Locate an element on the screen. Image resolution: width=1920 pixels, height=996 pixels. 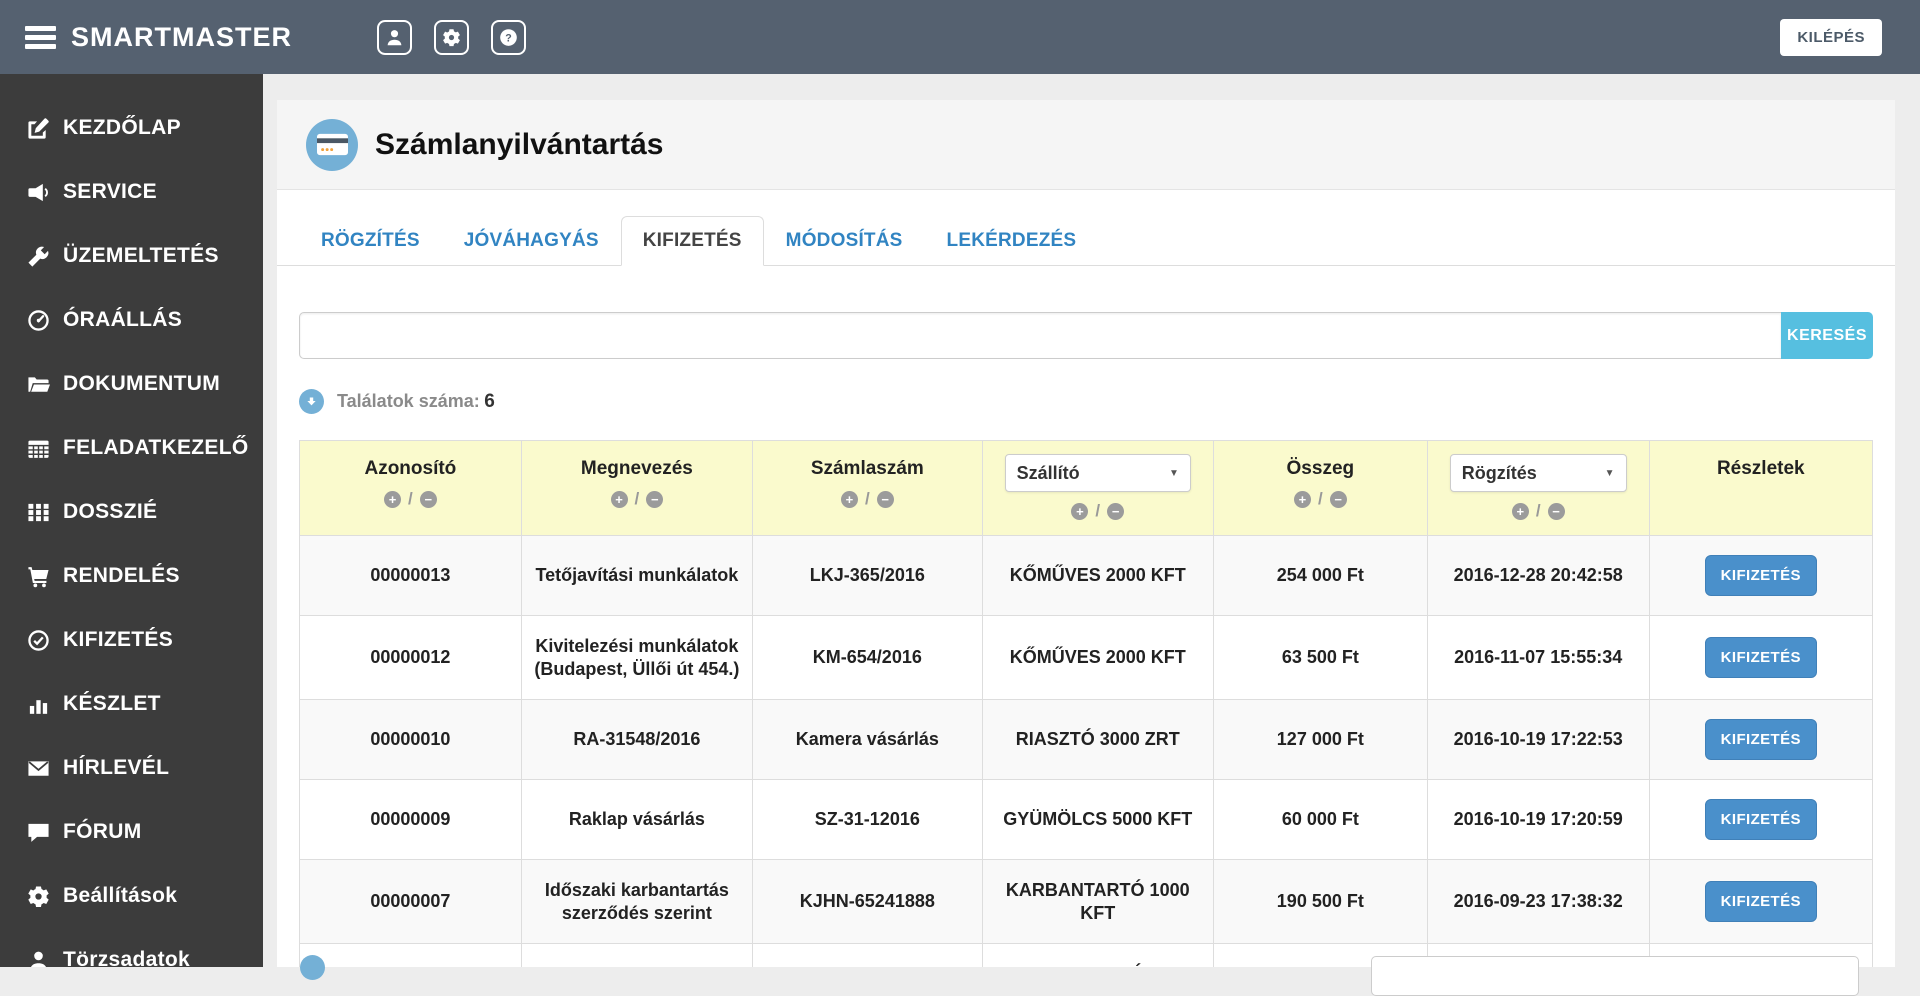
sidebar-item-torzsadatok: Törzsadatok is located at coordinates (131, 947).